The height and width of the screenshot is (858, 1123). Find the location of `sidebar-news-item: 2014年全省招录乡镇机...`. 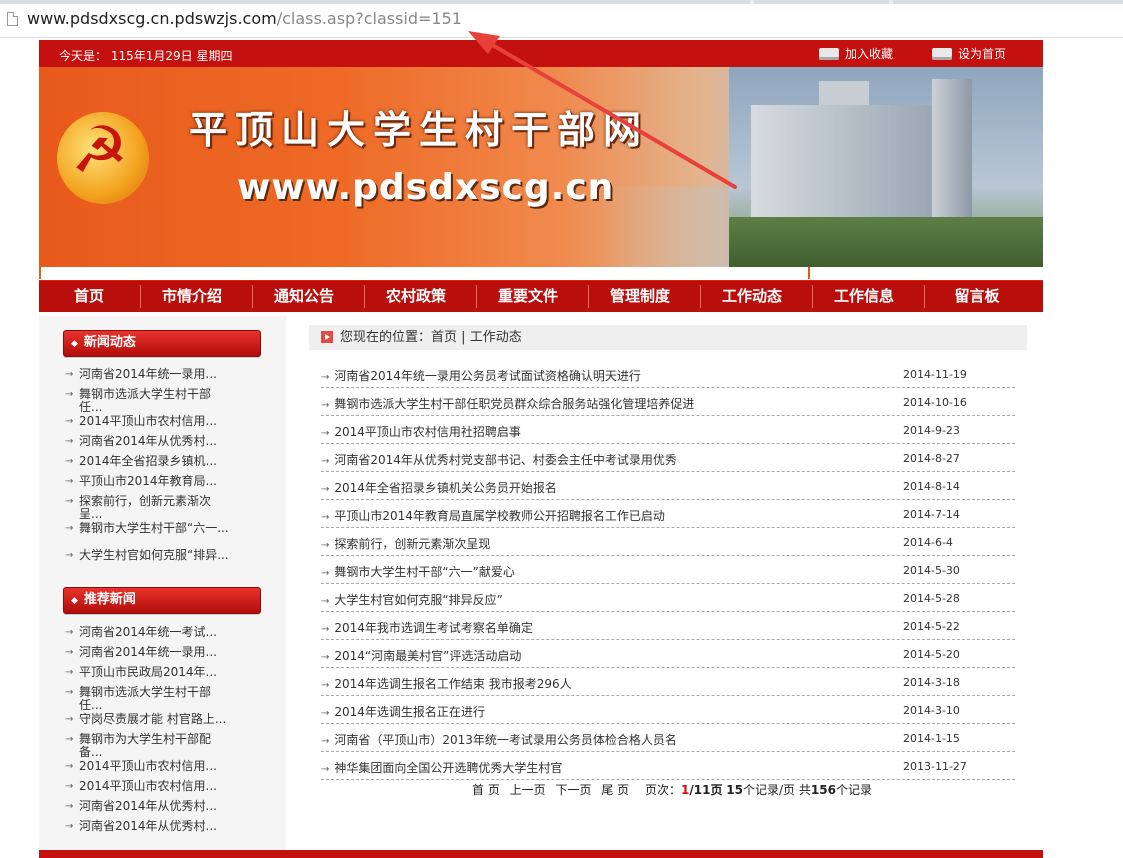

sidebar-news-item: 2014年全省招录乡镇机... is located at coordinates (155, 465).